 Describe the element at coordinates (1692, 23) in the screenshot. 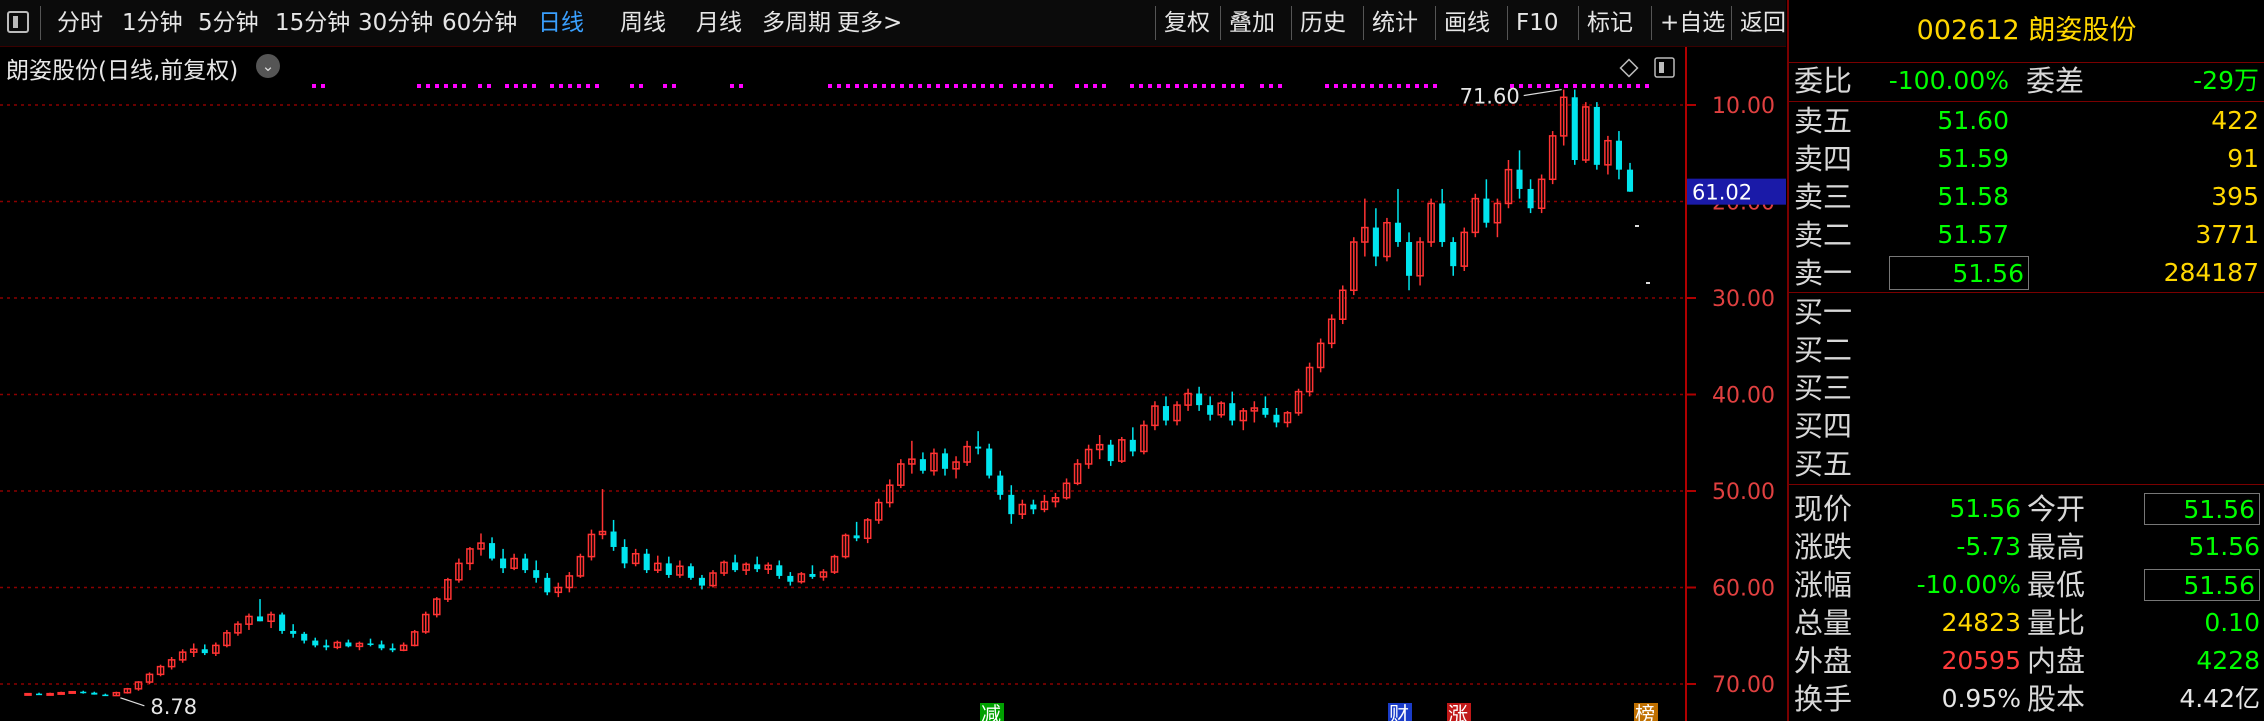

I see `tool-button-7: +自选` at that location.